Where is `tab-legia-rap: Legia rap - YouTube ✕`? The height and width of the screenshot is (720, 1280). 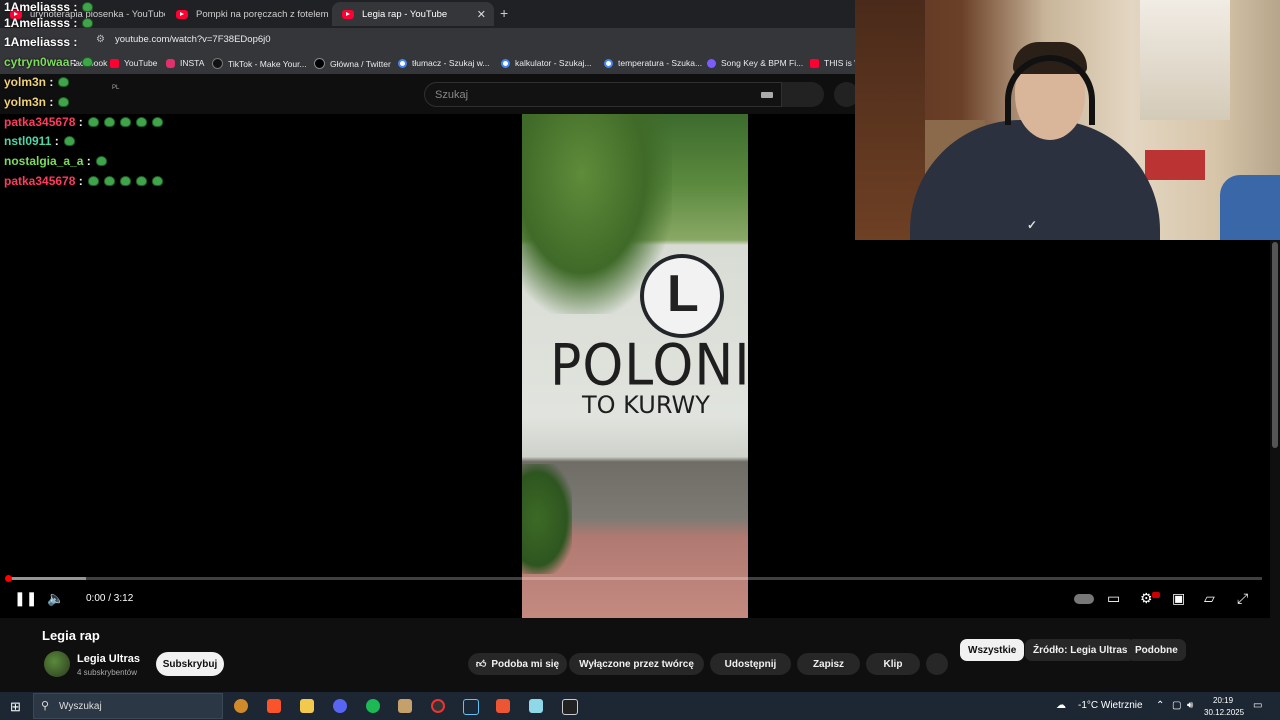
tab-legia-rap: Legia rap - YouTube ✕ is located at coordinates (413, 14).